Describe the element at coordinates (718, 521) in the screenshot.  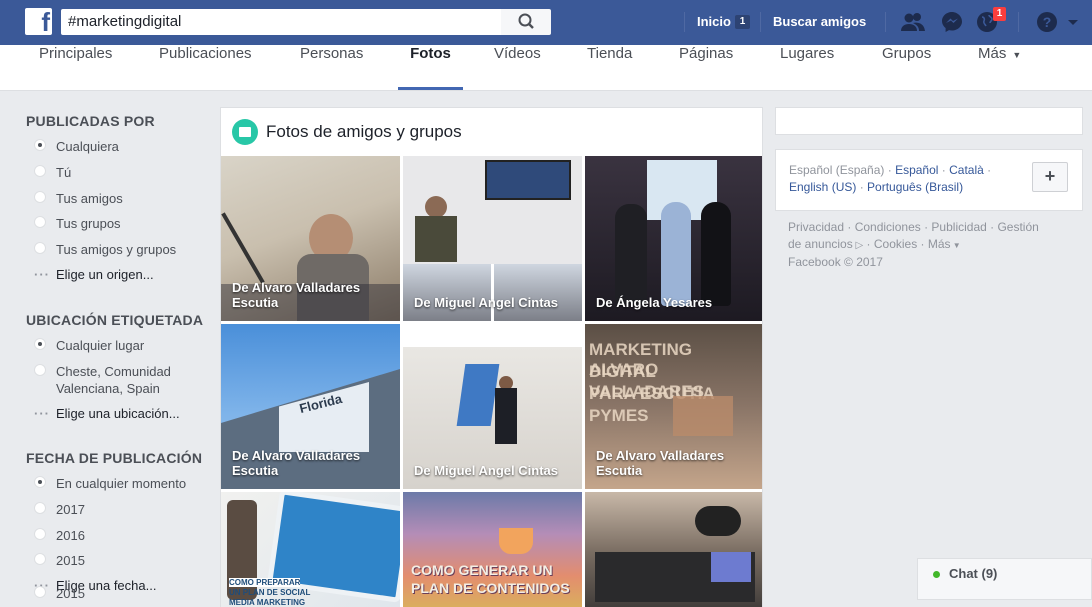
I see `microphone` at that location.